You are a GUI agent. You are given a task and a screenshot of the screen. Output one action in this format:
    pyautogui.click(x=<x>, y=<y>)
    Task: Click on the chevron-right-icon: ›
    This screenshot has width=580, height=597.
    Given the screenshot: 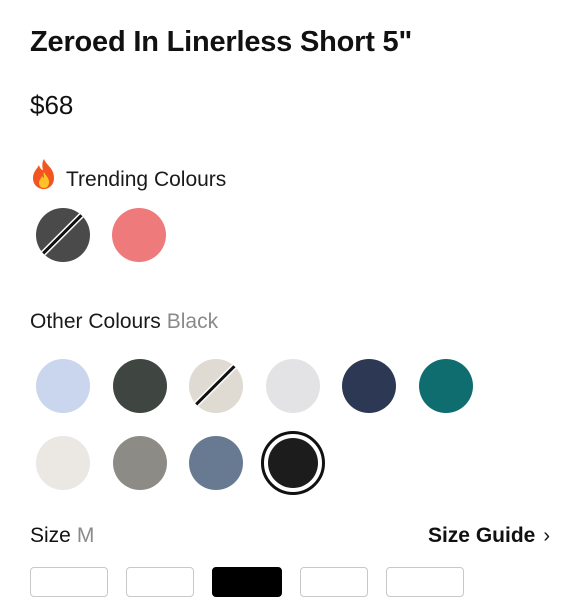 What is the action you would take?
    pyautogui.click(x=546, y=536)
    